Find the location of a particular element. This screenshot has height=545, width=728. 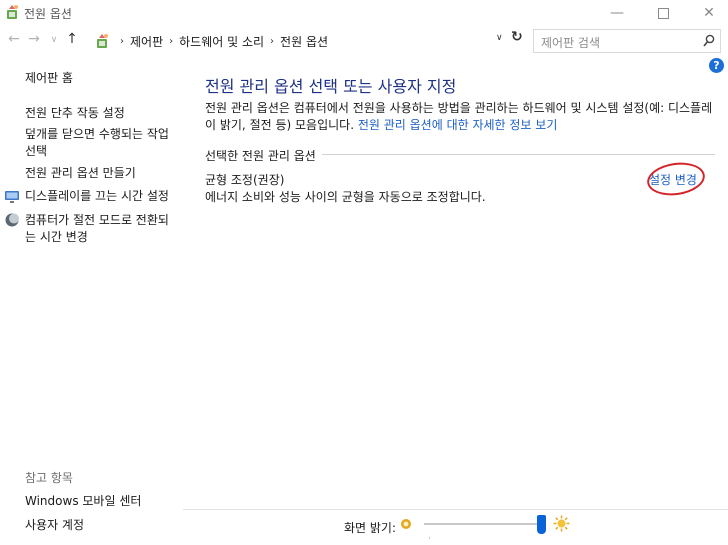

search-input: 제어판 검색 is located at coordinates (627, 41).